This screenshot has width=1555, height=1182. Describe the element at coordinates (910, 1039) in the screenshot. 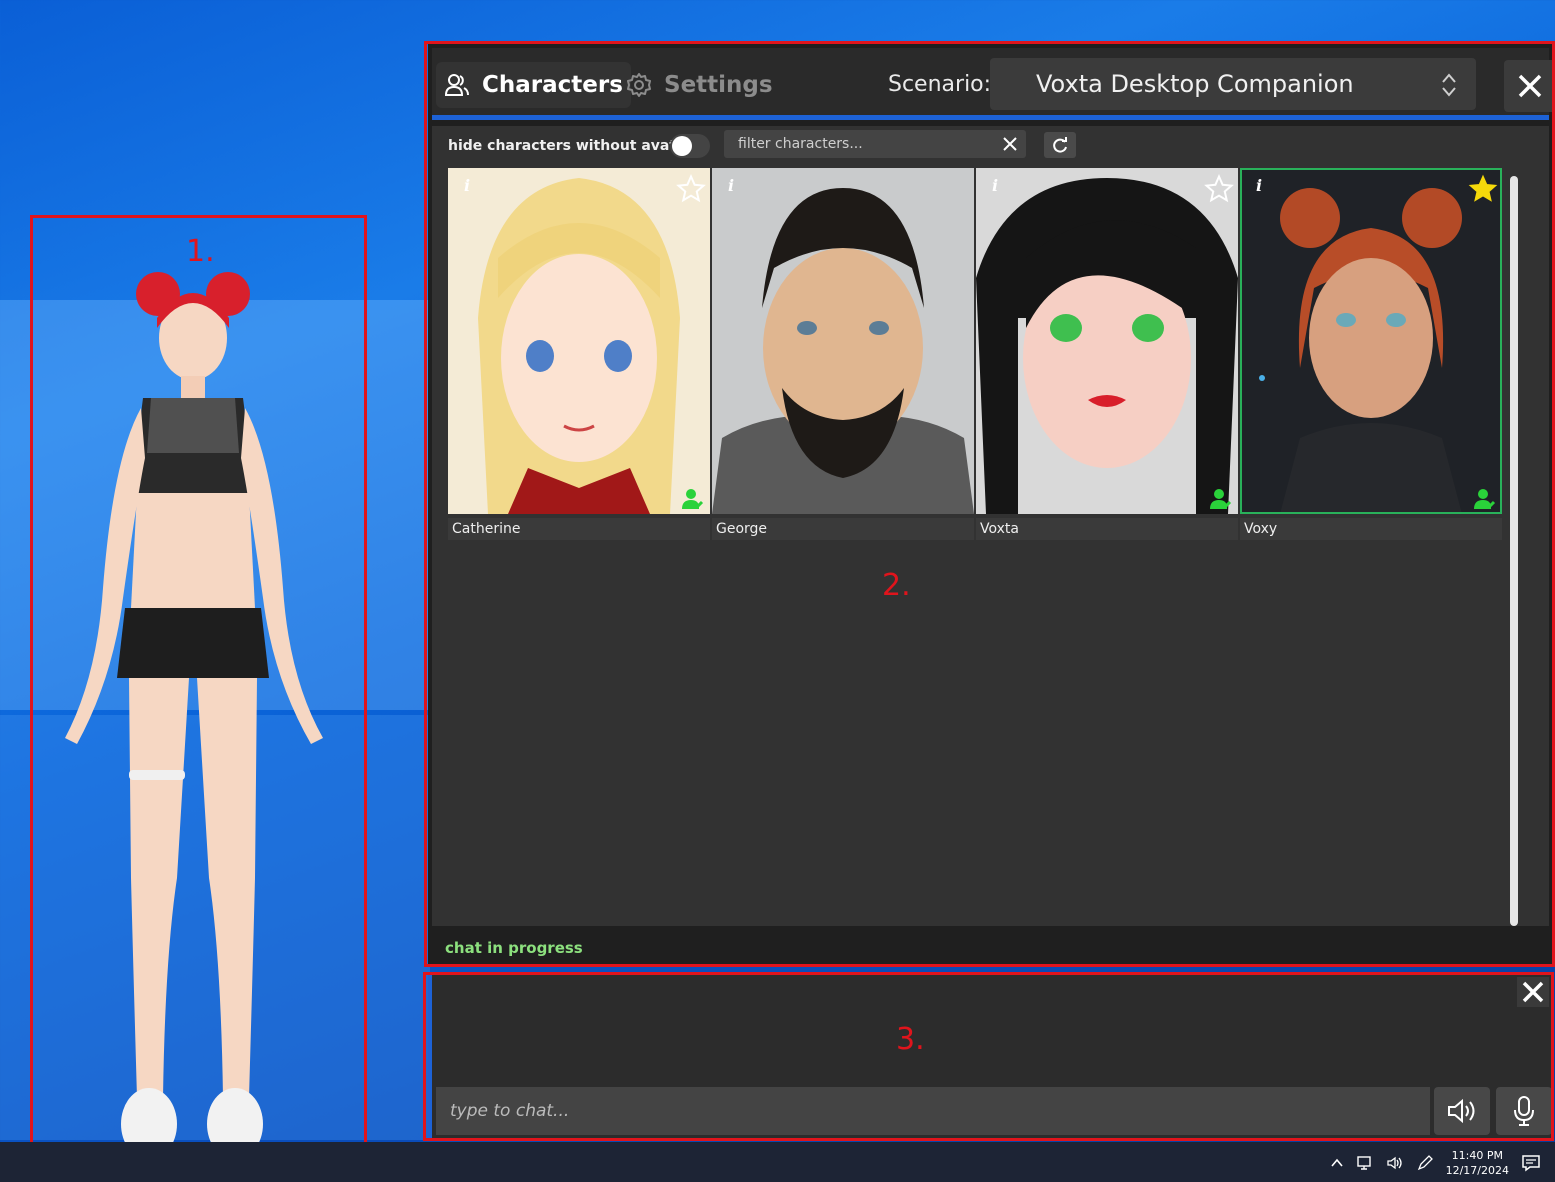

I see `annotation-label-3: 3.` at that location.